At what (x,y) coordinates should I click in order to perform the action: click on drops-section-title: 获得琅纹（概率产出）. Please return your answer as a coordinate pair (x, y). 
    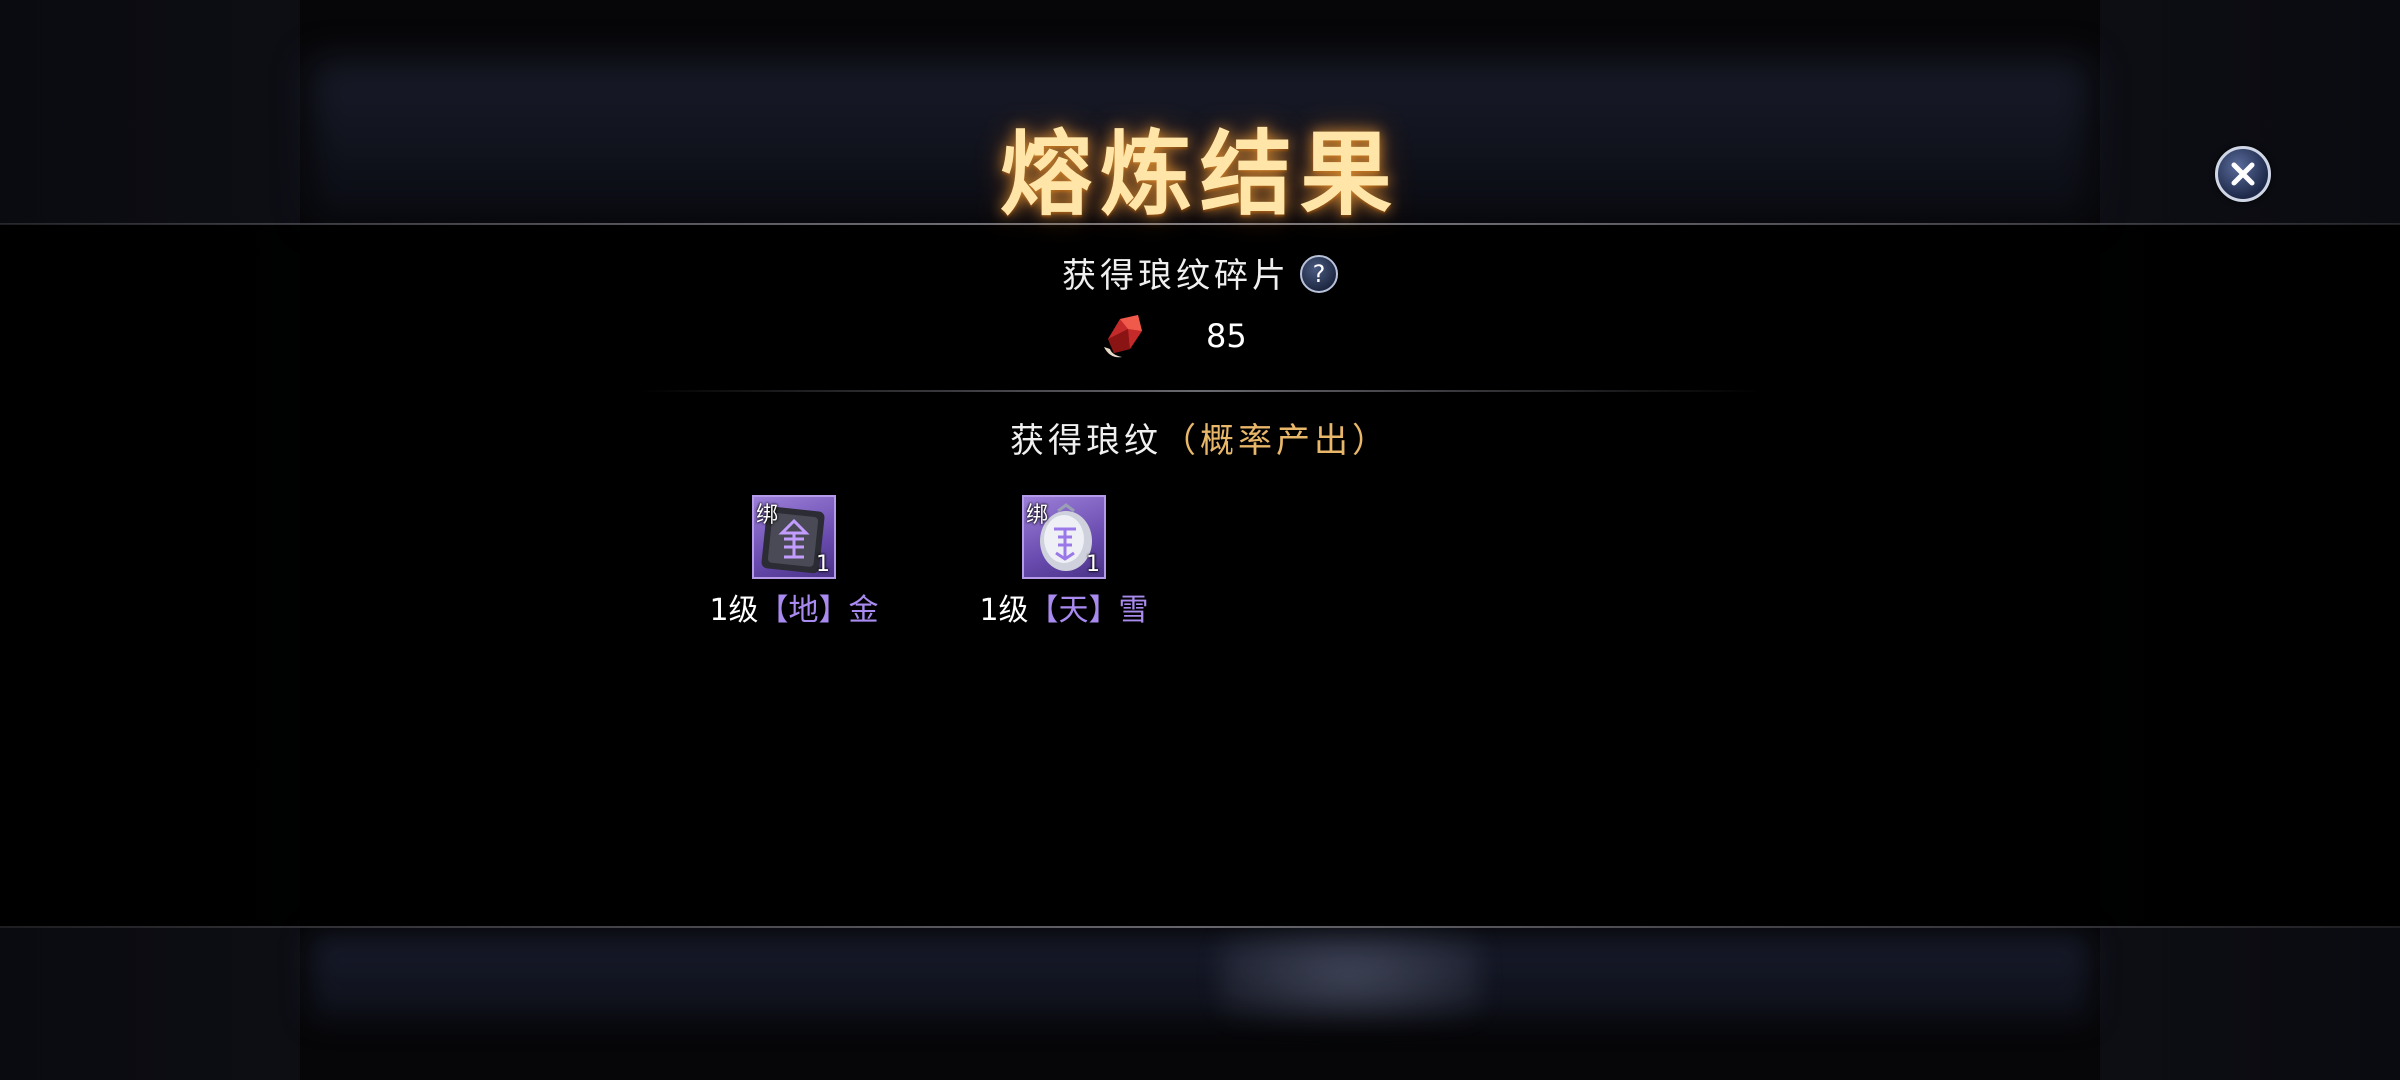
    Looking at the image, I should click on (1200, 437).